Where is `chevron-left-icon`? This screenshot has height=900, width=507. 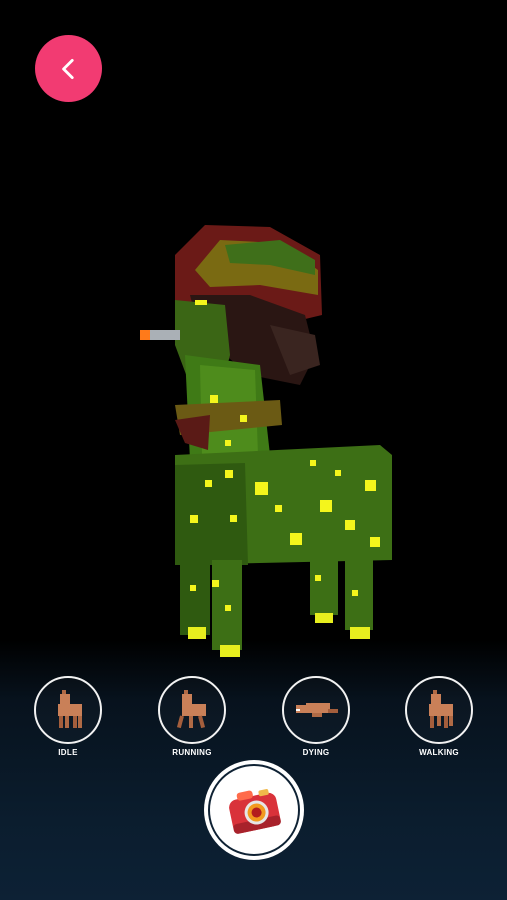
chevron-left-icon is located at coordinates (67, 68).